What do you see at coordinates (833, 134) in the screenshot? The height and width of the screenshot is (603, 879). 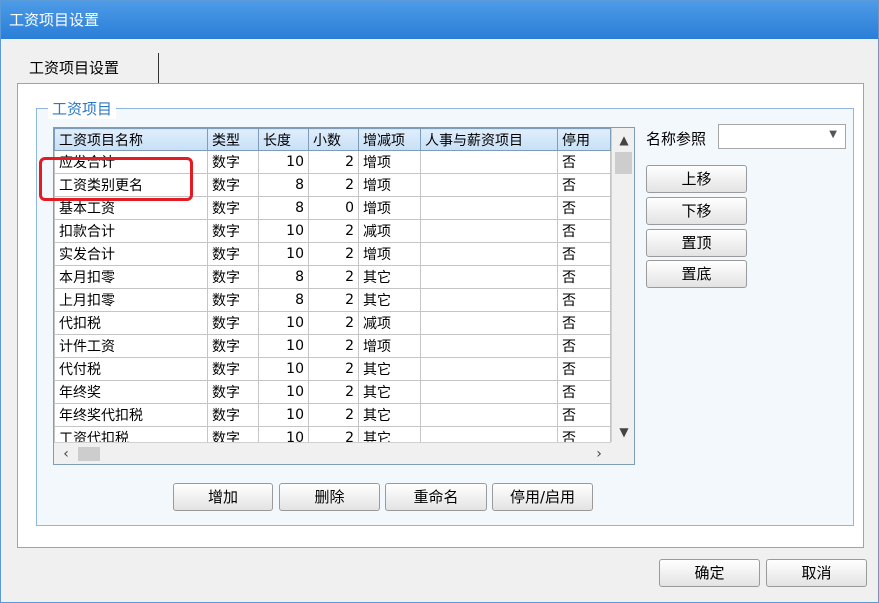 I see `dropdown-arrow-icon: ▼` at bounding box center [833, 134].